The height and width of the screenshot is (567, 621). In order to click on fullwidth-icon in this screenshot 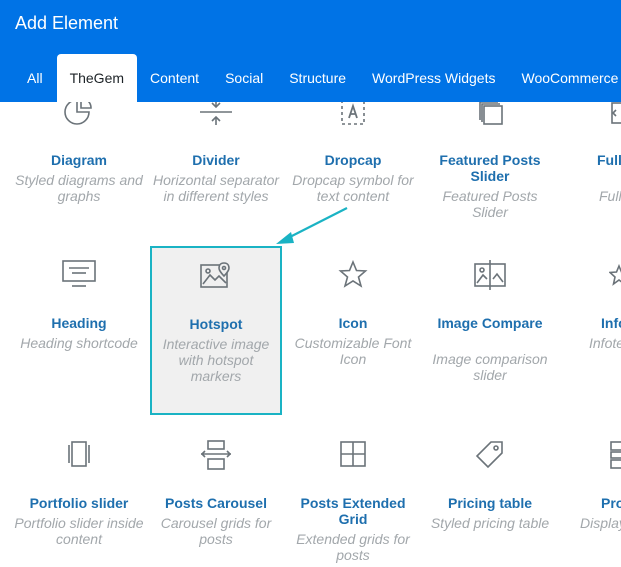, I will do `click(616, 113)`.